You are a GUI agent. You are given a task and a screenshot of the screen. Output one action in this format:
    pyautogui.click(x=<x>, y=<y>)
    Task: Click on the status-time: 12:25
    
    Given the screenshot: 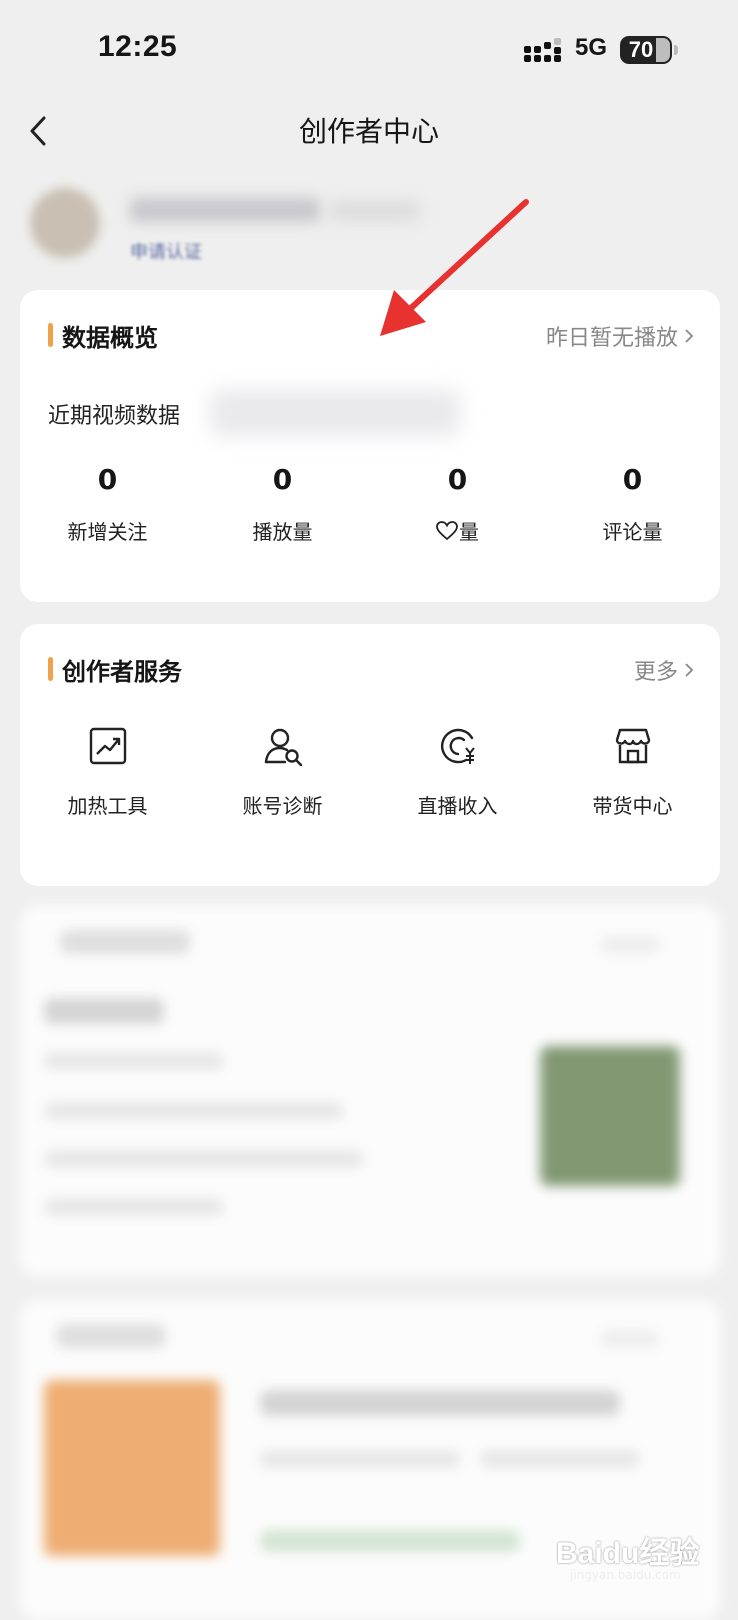 What is the action you would take?
    pyautogui.click(x=138, y=46)
    